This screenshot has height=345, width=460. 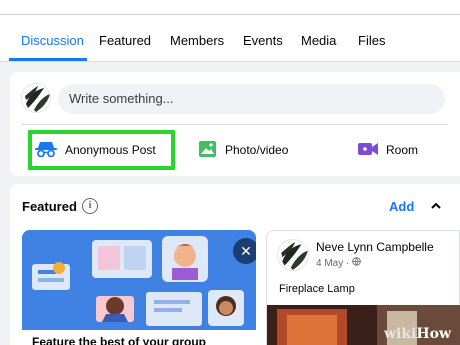 What do you see at coordinates (402, 150) in the screenshot?
I see `room-label: Room` at bounding box center [402, 150].